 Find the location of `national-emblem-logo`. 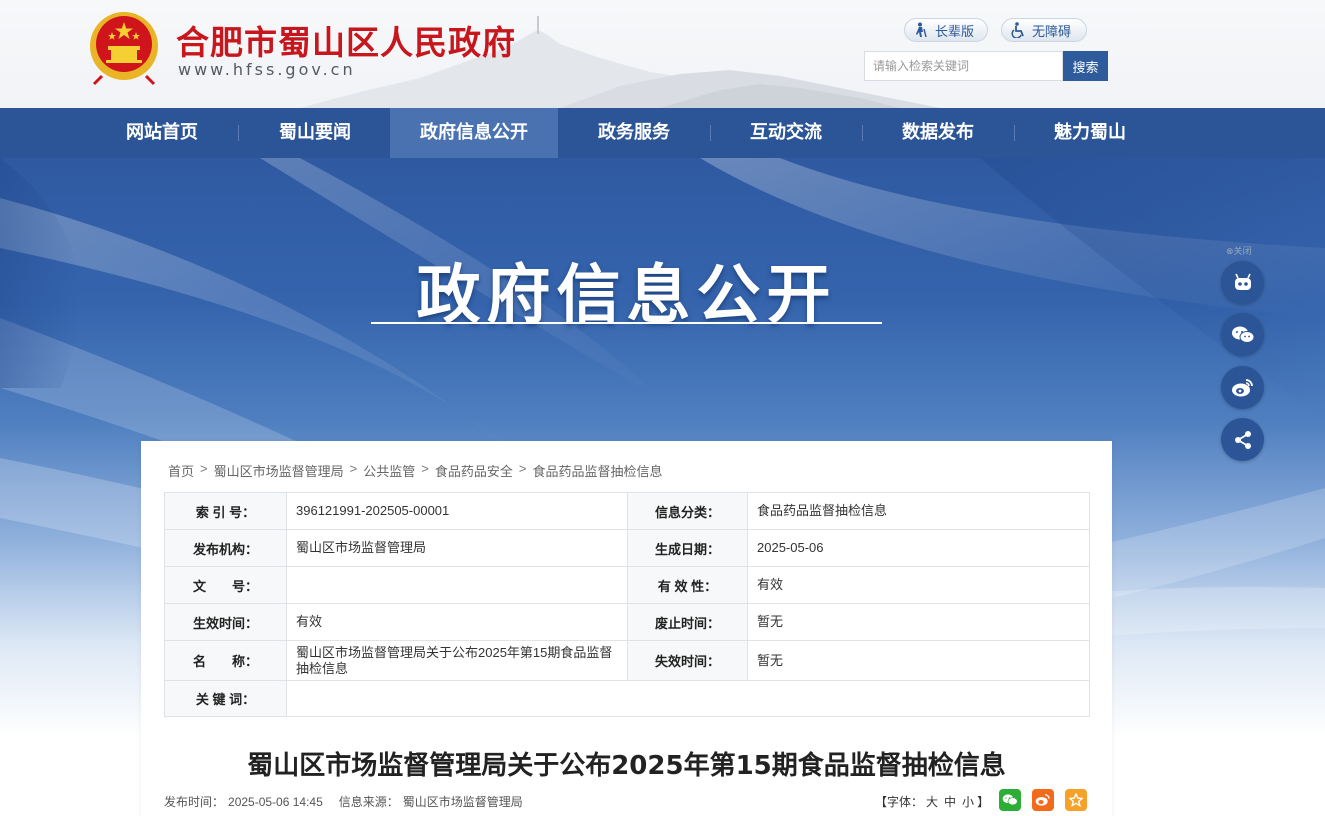

national-emblem-logo is located at coordinates (124, 49).